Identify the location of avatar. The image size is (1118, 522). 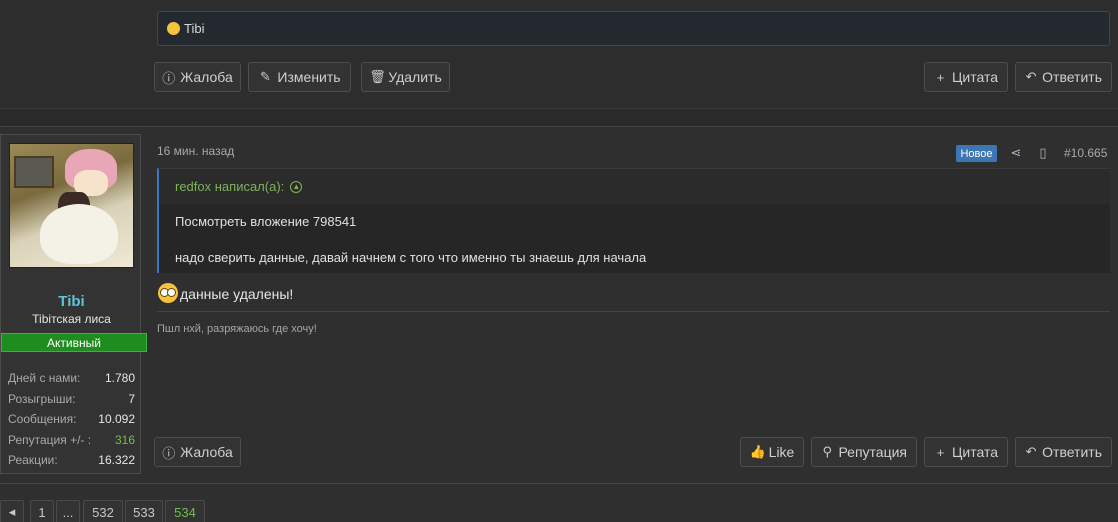
(71, 205).